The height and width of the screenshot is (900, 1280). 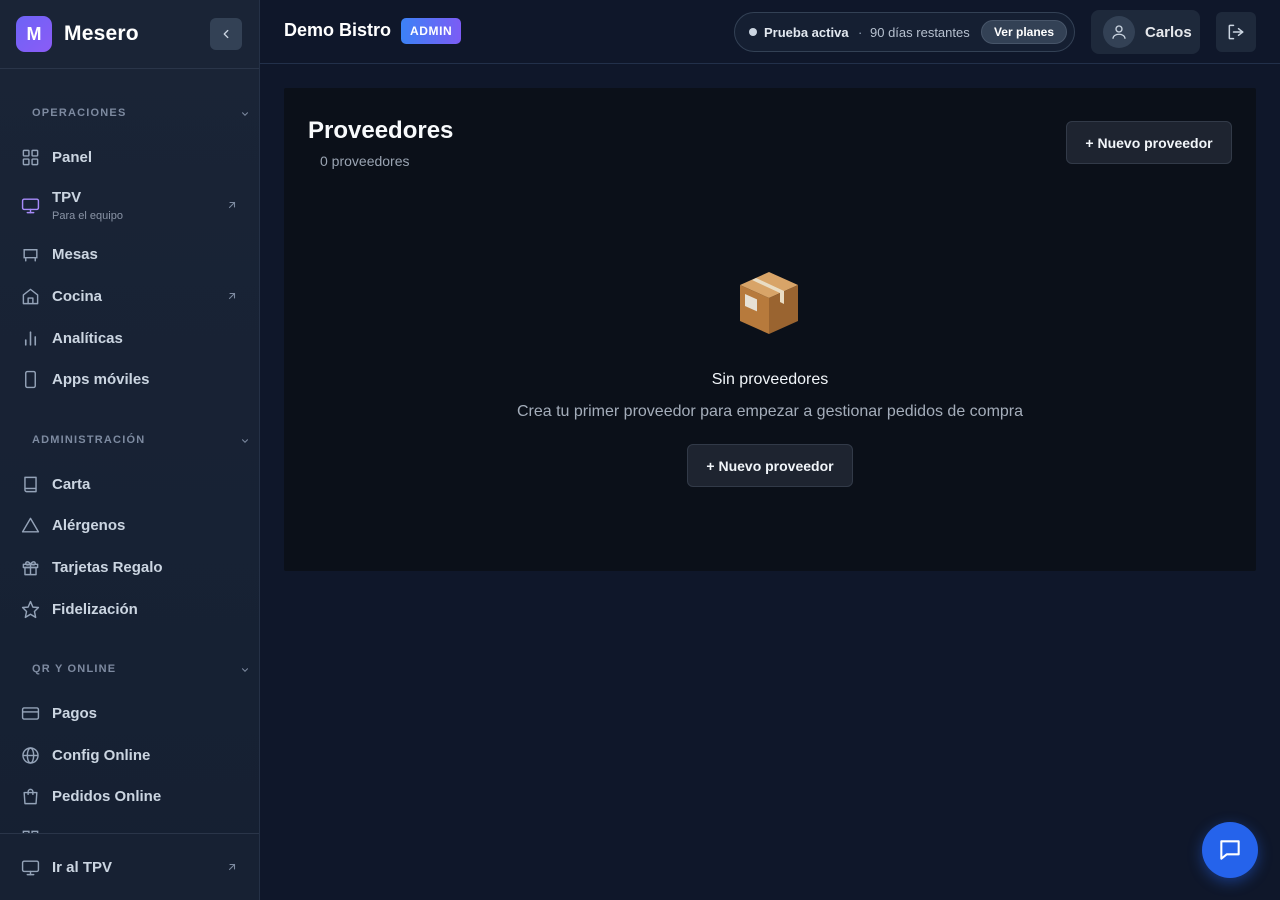 What do you see at coordinates (74, 669) in the screenshot?
I see `section-title-qr-online: QR Y ONLINE` at bounding box center [74, 669].